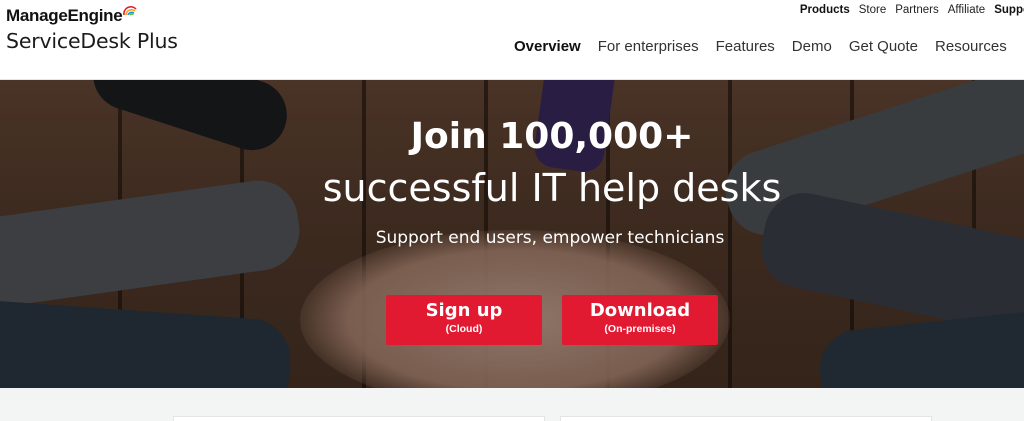 The width and height of the screenshot is (1024, 421). What do you see at coordinates (640, 310) in the screenshot?
I see `download-label: Download` at bounding box center [640, 310].